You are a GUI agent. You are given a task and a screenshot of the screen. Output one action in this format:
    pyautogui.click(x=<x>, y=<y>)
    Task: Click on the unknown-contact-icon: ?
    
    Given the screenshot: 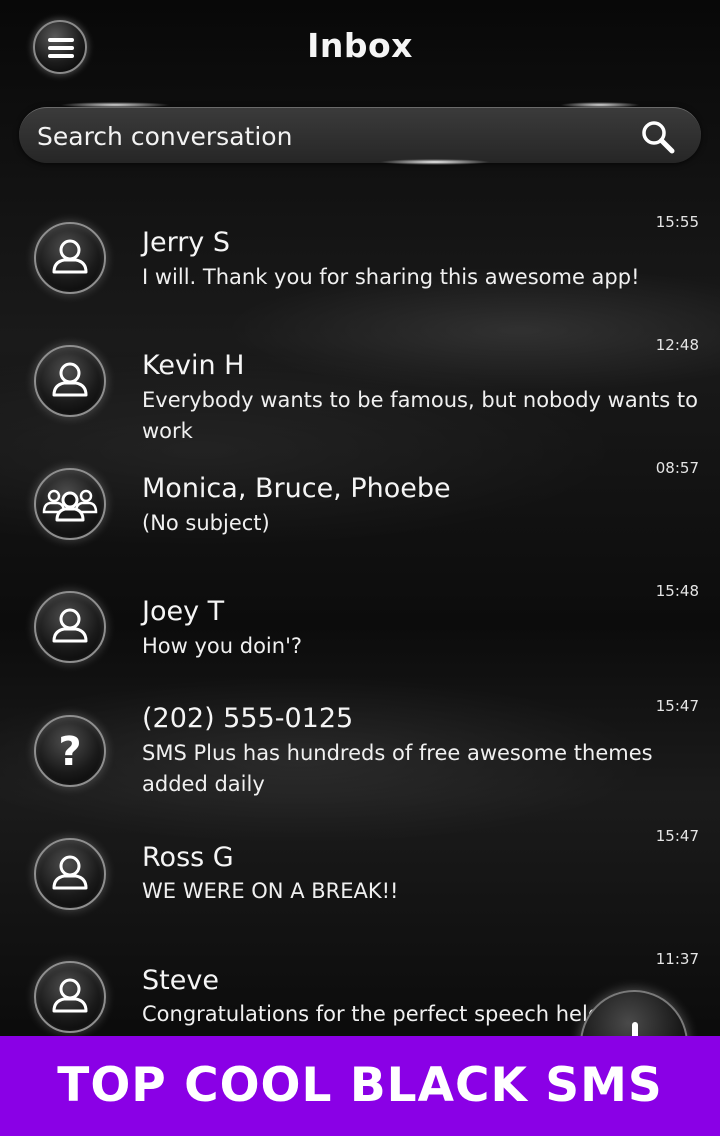 What is the action you would take?
    pyautogui.click(x=69, y=752)
    